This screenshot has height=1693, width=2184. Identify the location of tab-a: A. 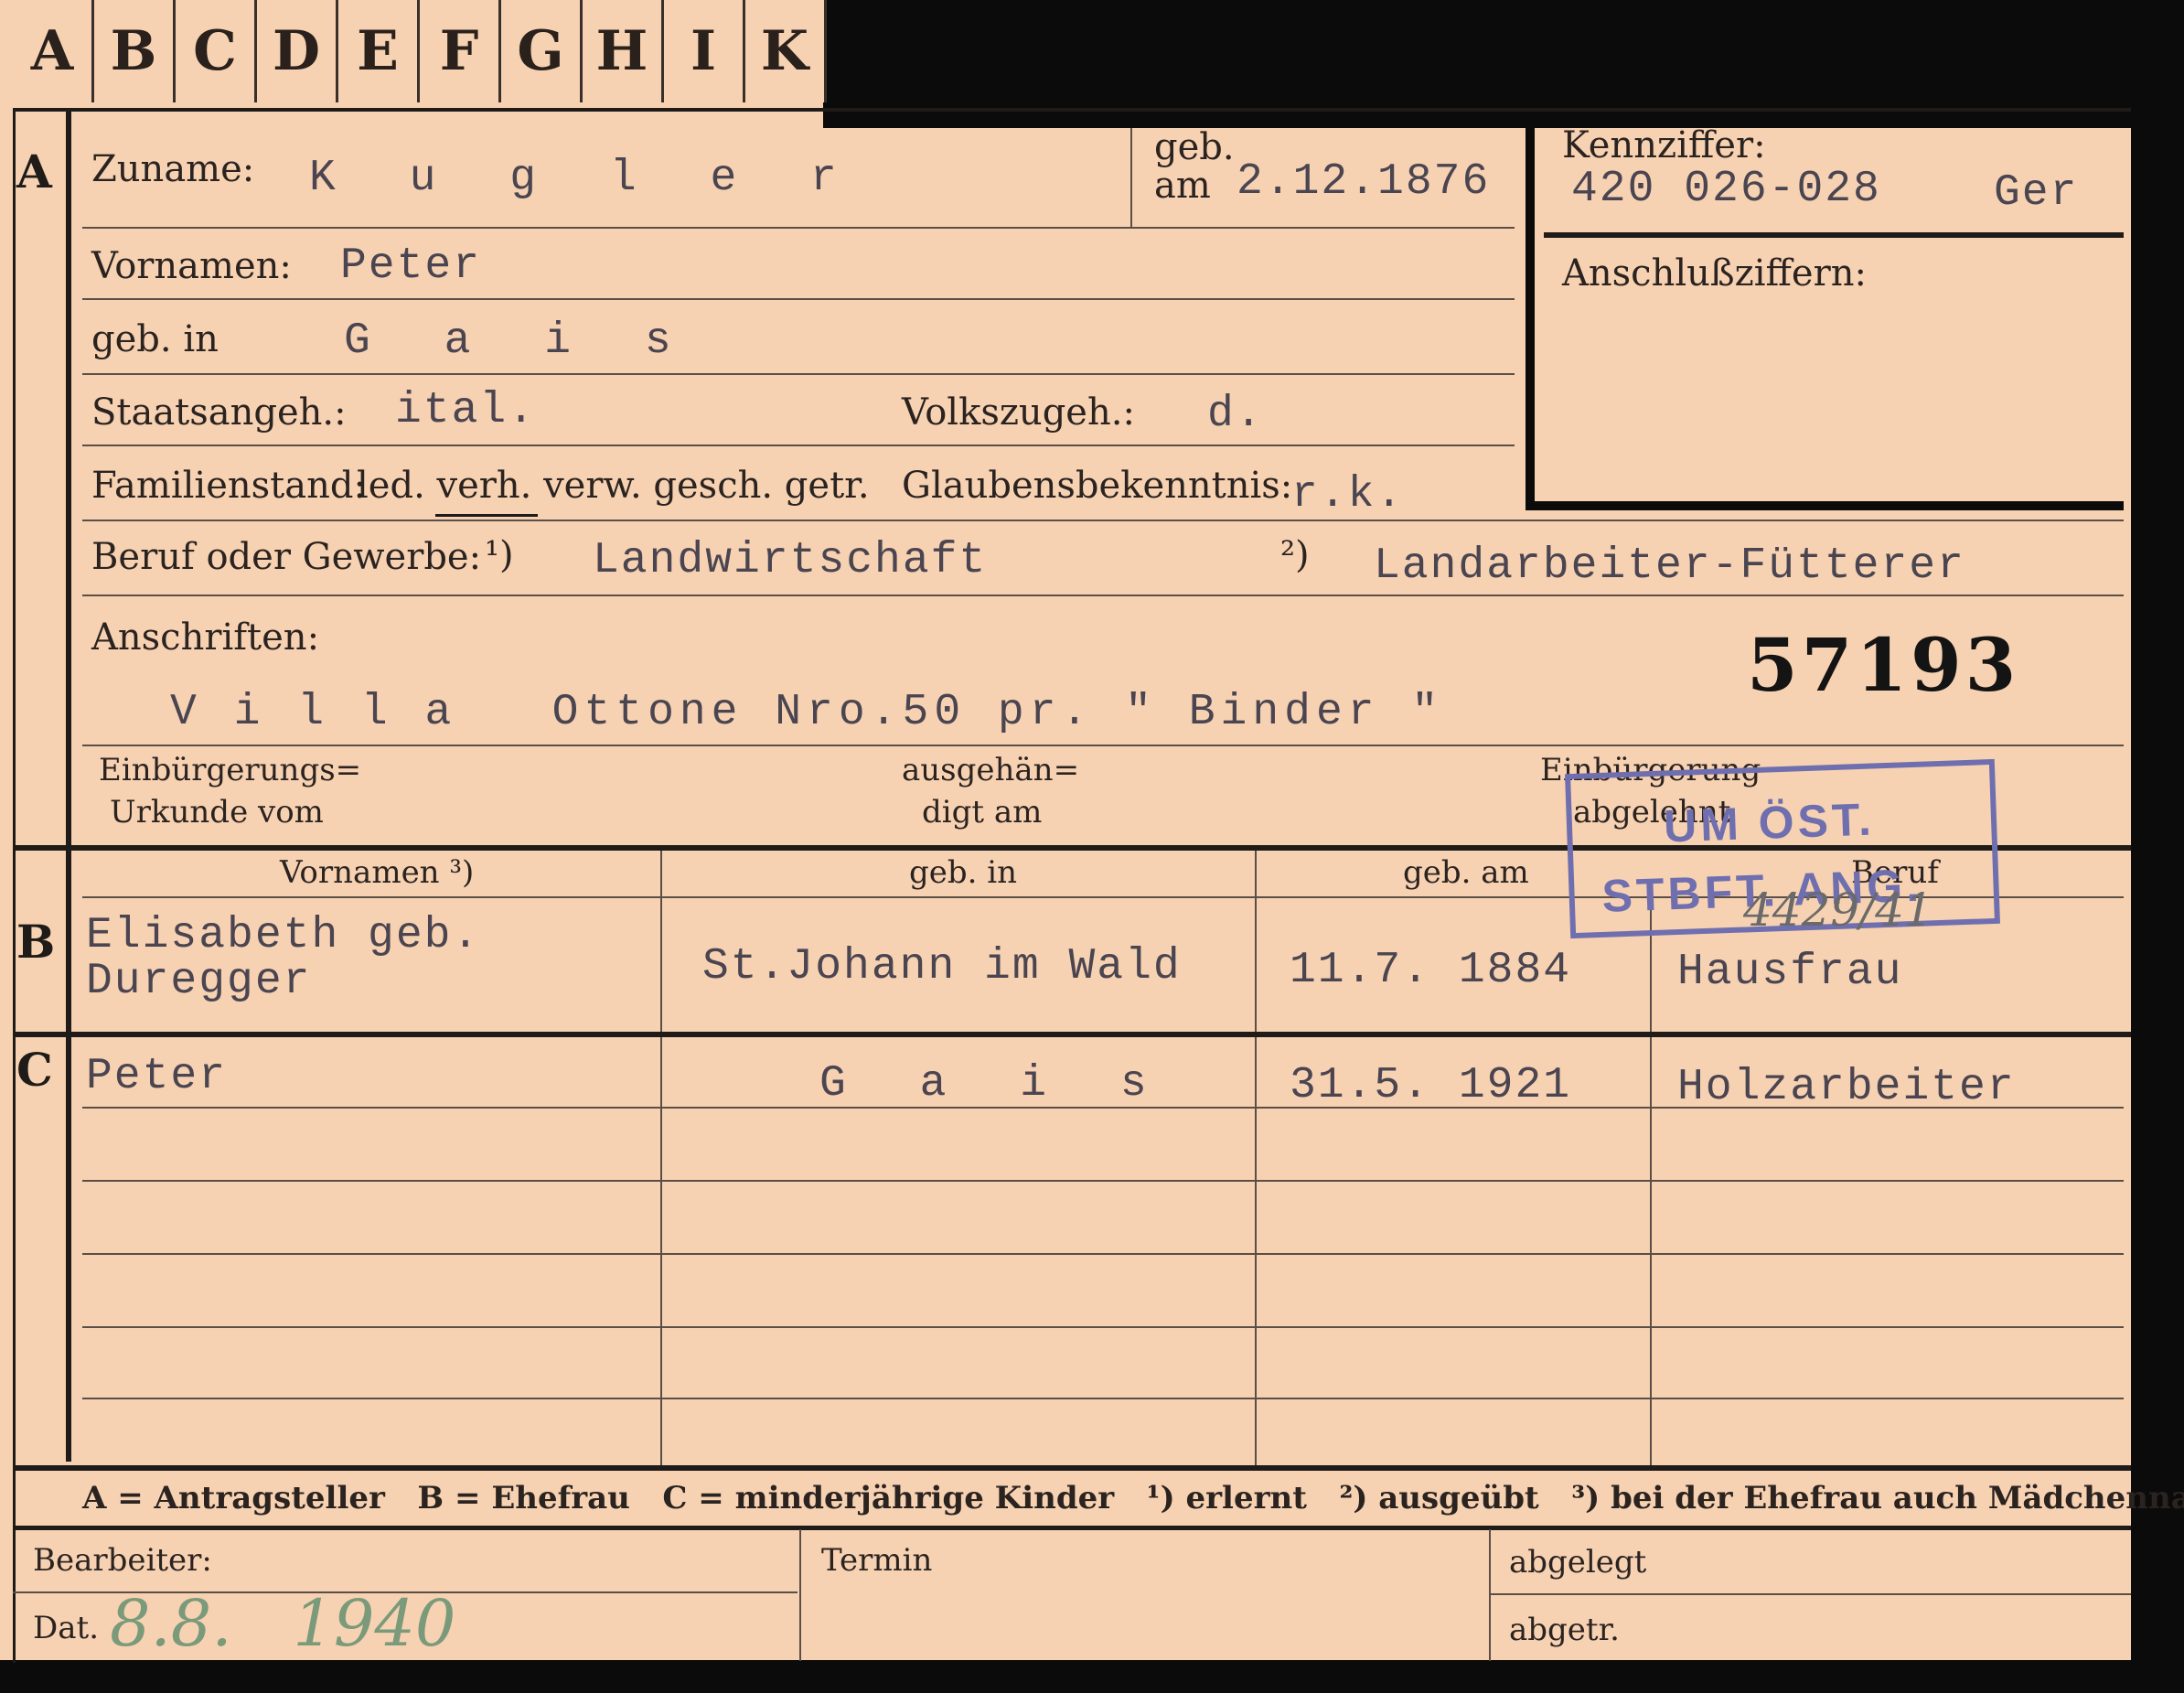
(53, 51).